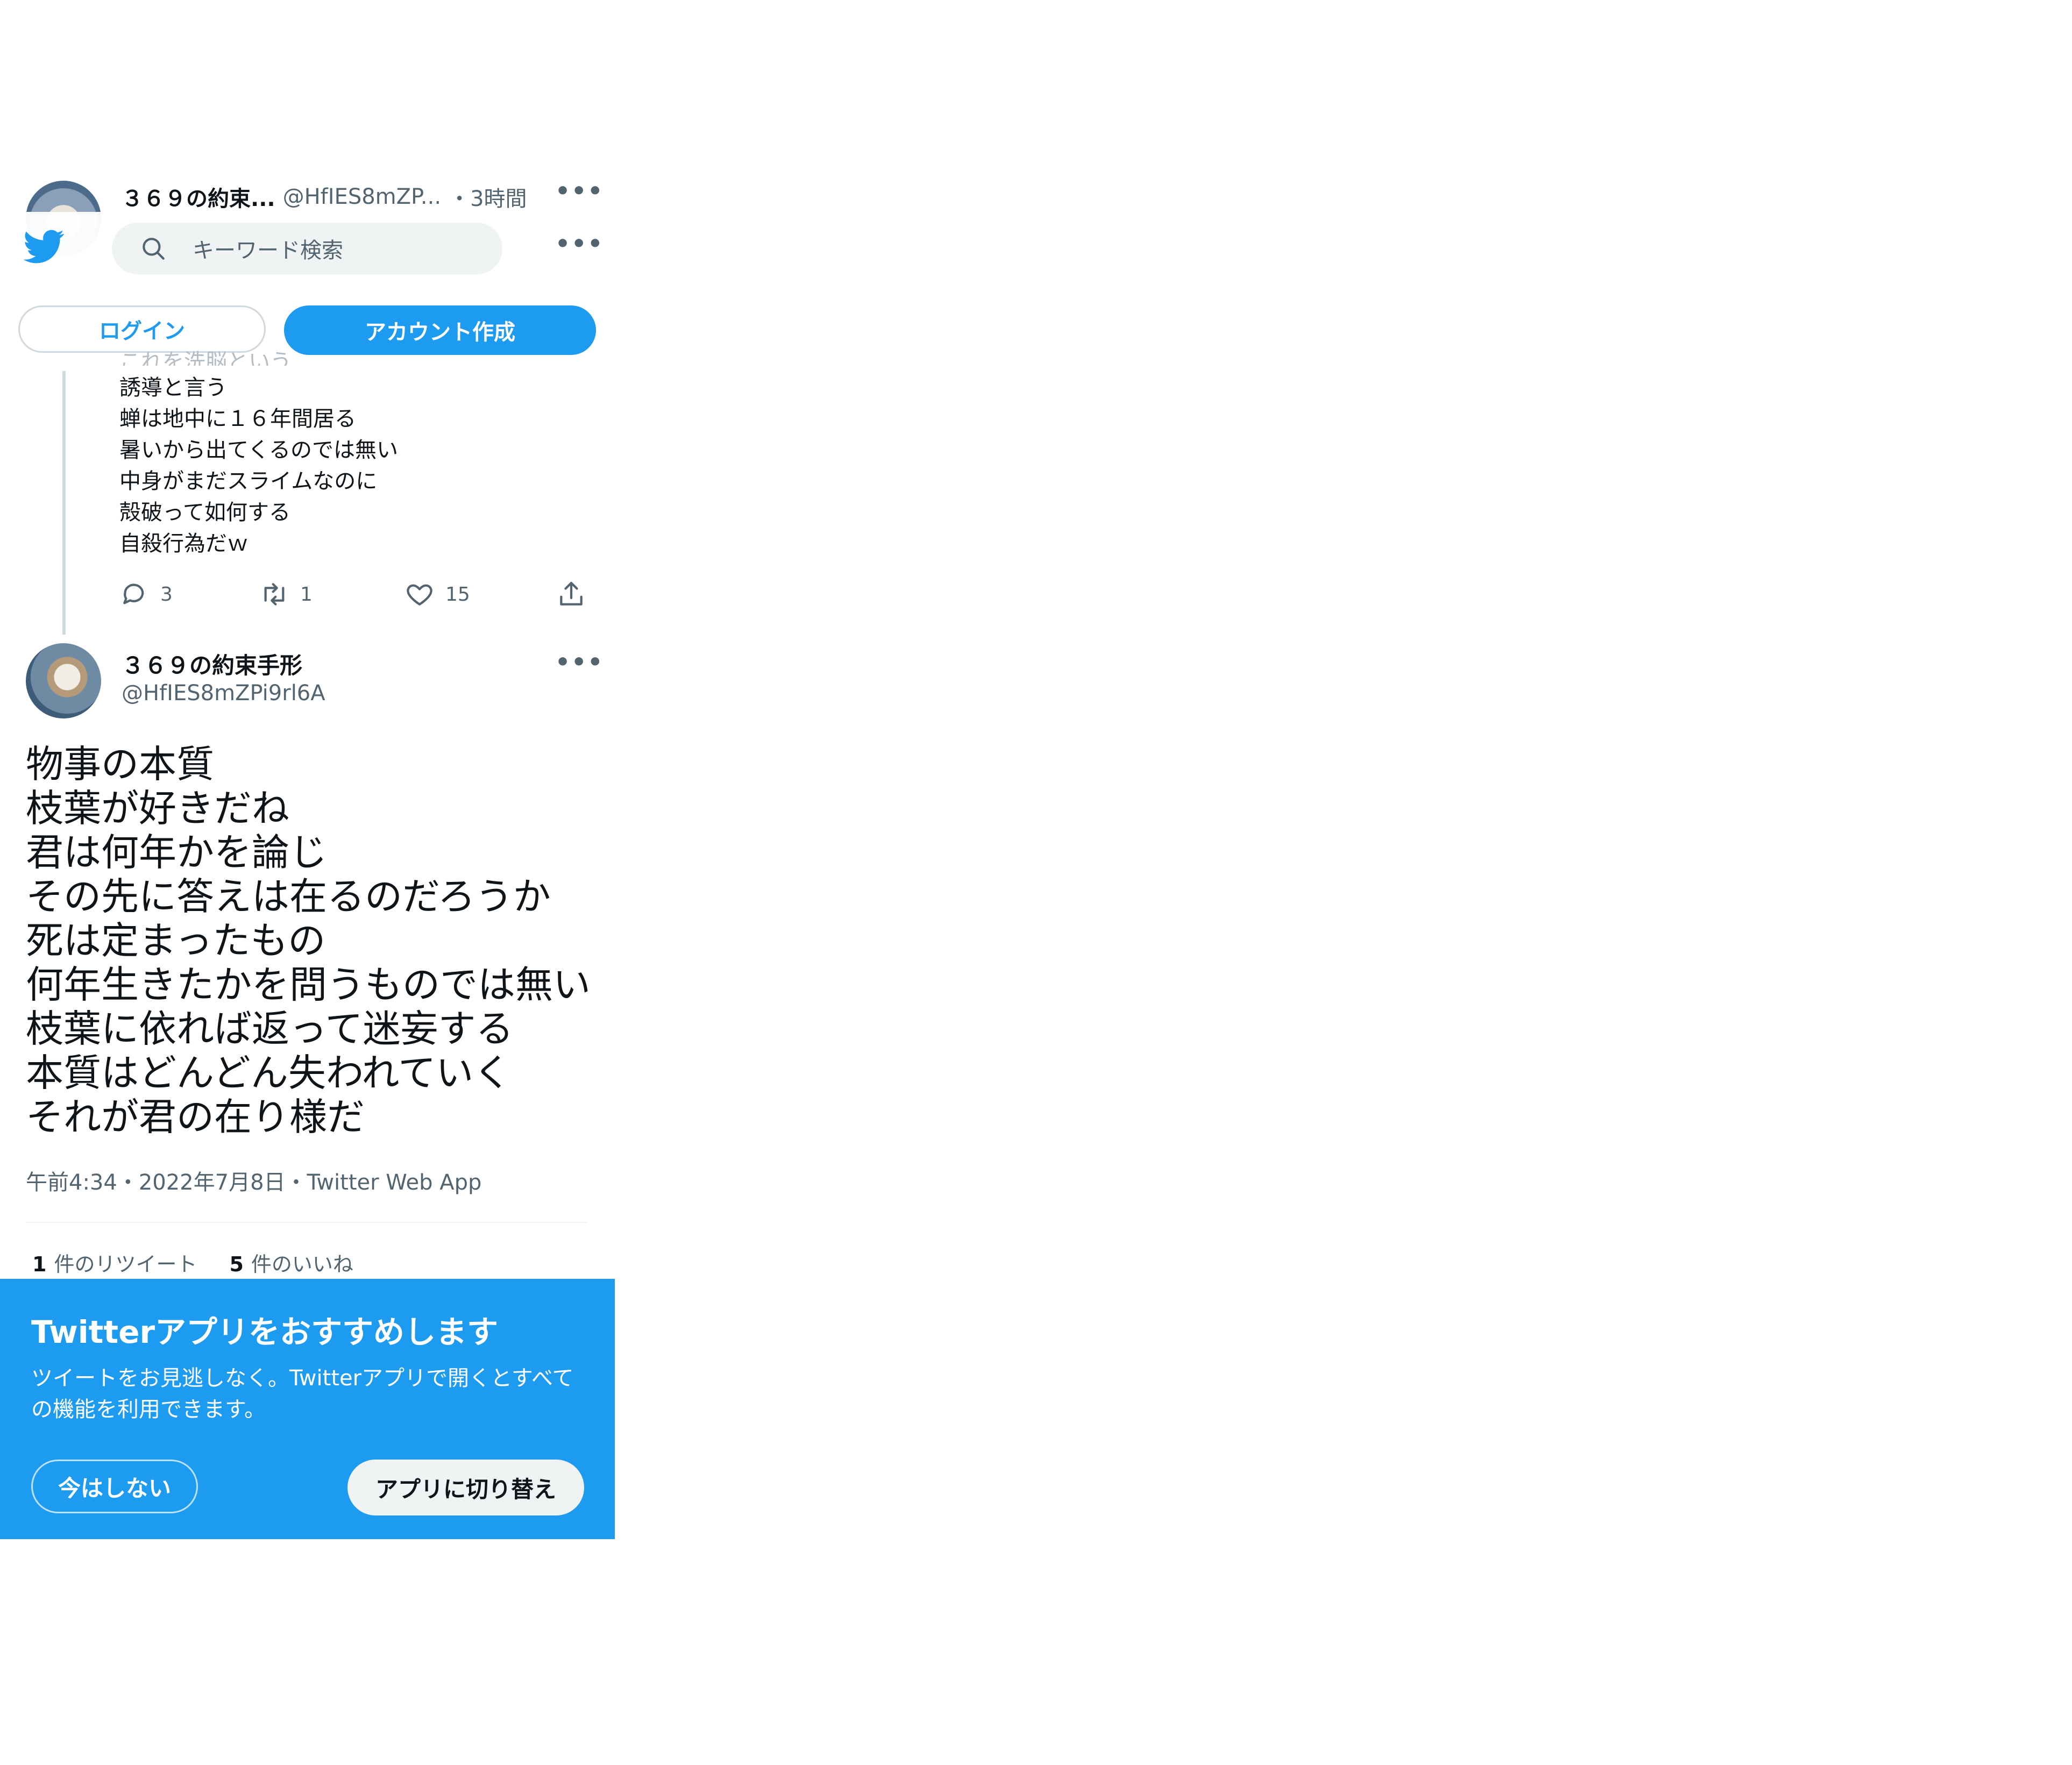  Describe the element at coordinates (307, 1222) in the screenshot. I see `divider` at that location.